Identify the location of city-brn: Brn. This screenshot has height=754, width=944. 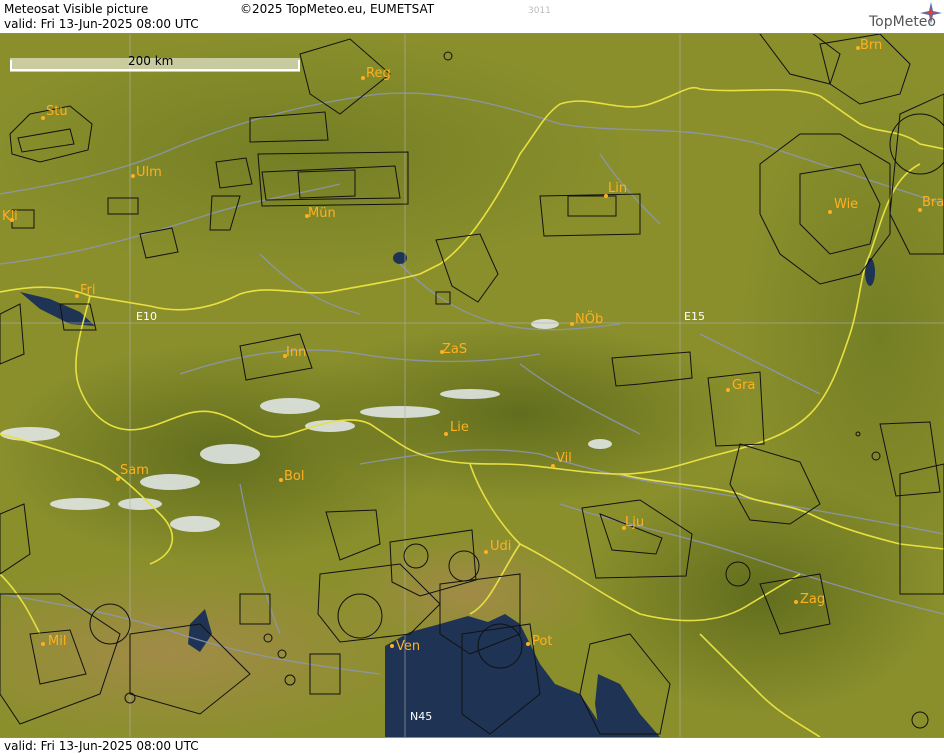
(869, 45).